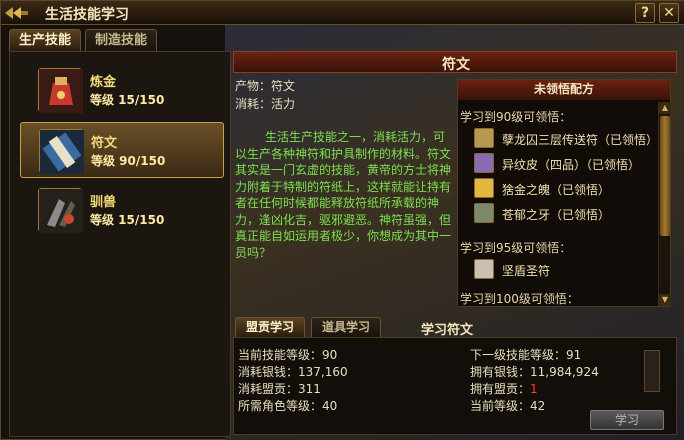  I want to click on skill-name: 炼金, so click(103, 82).